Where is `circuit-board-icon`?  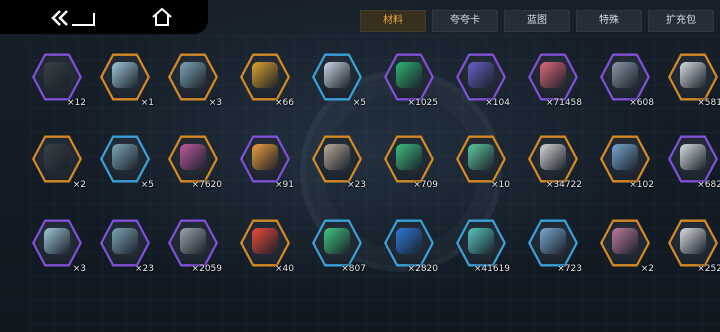
circuit-board-icon is located at coordinates (481, 157).